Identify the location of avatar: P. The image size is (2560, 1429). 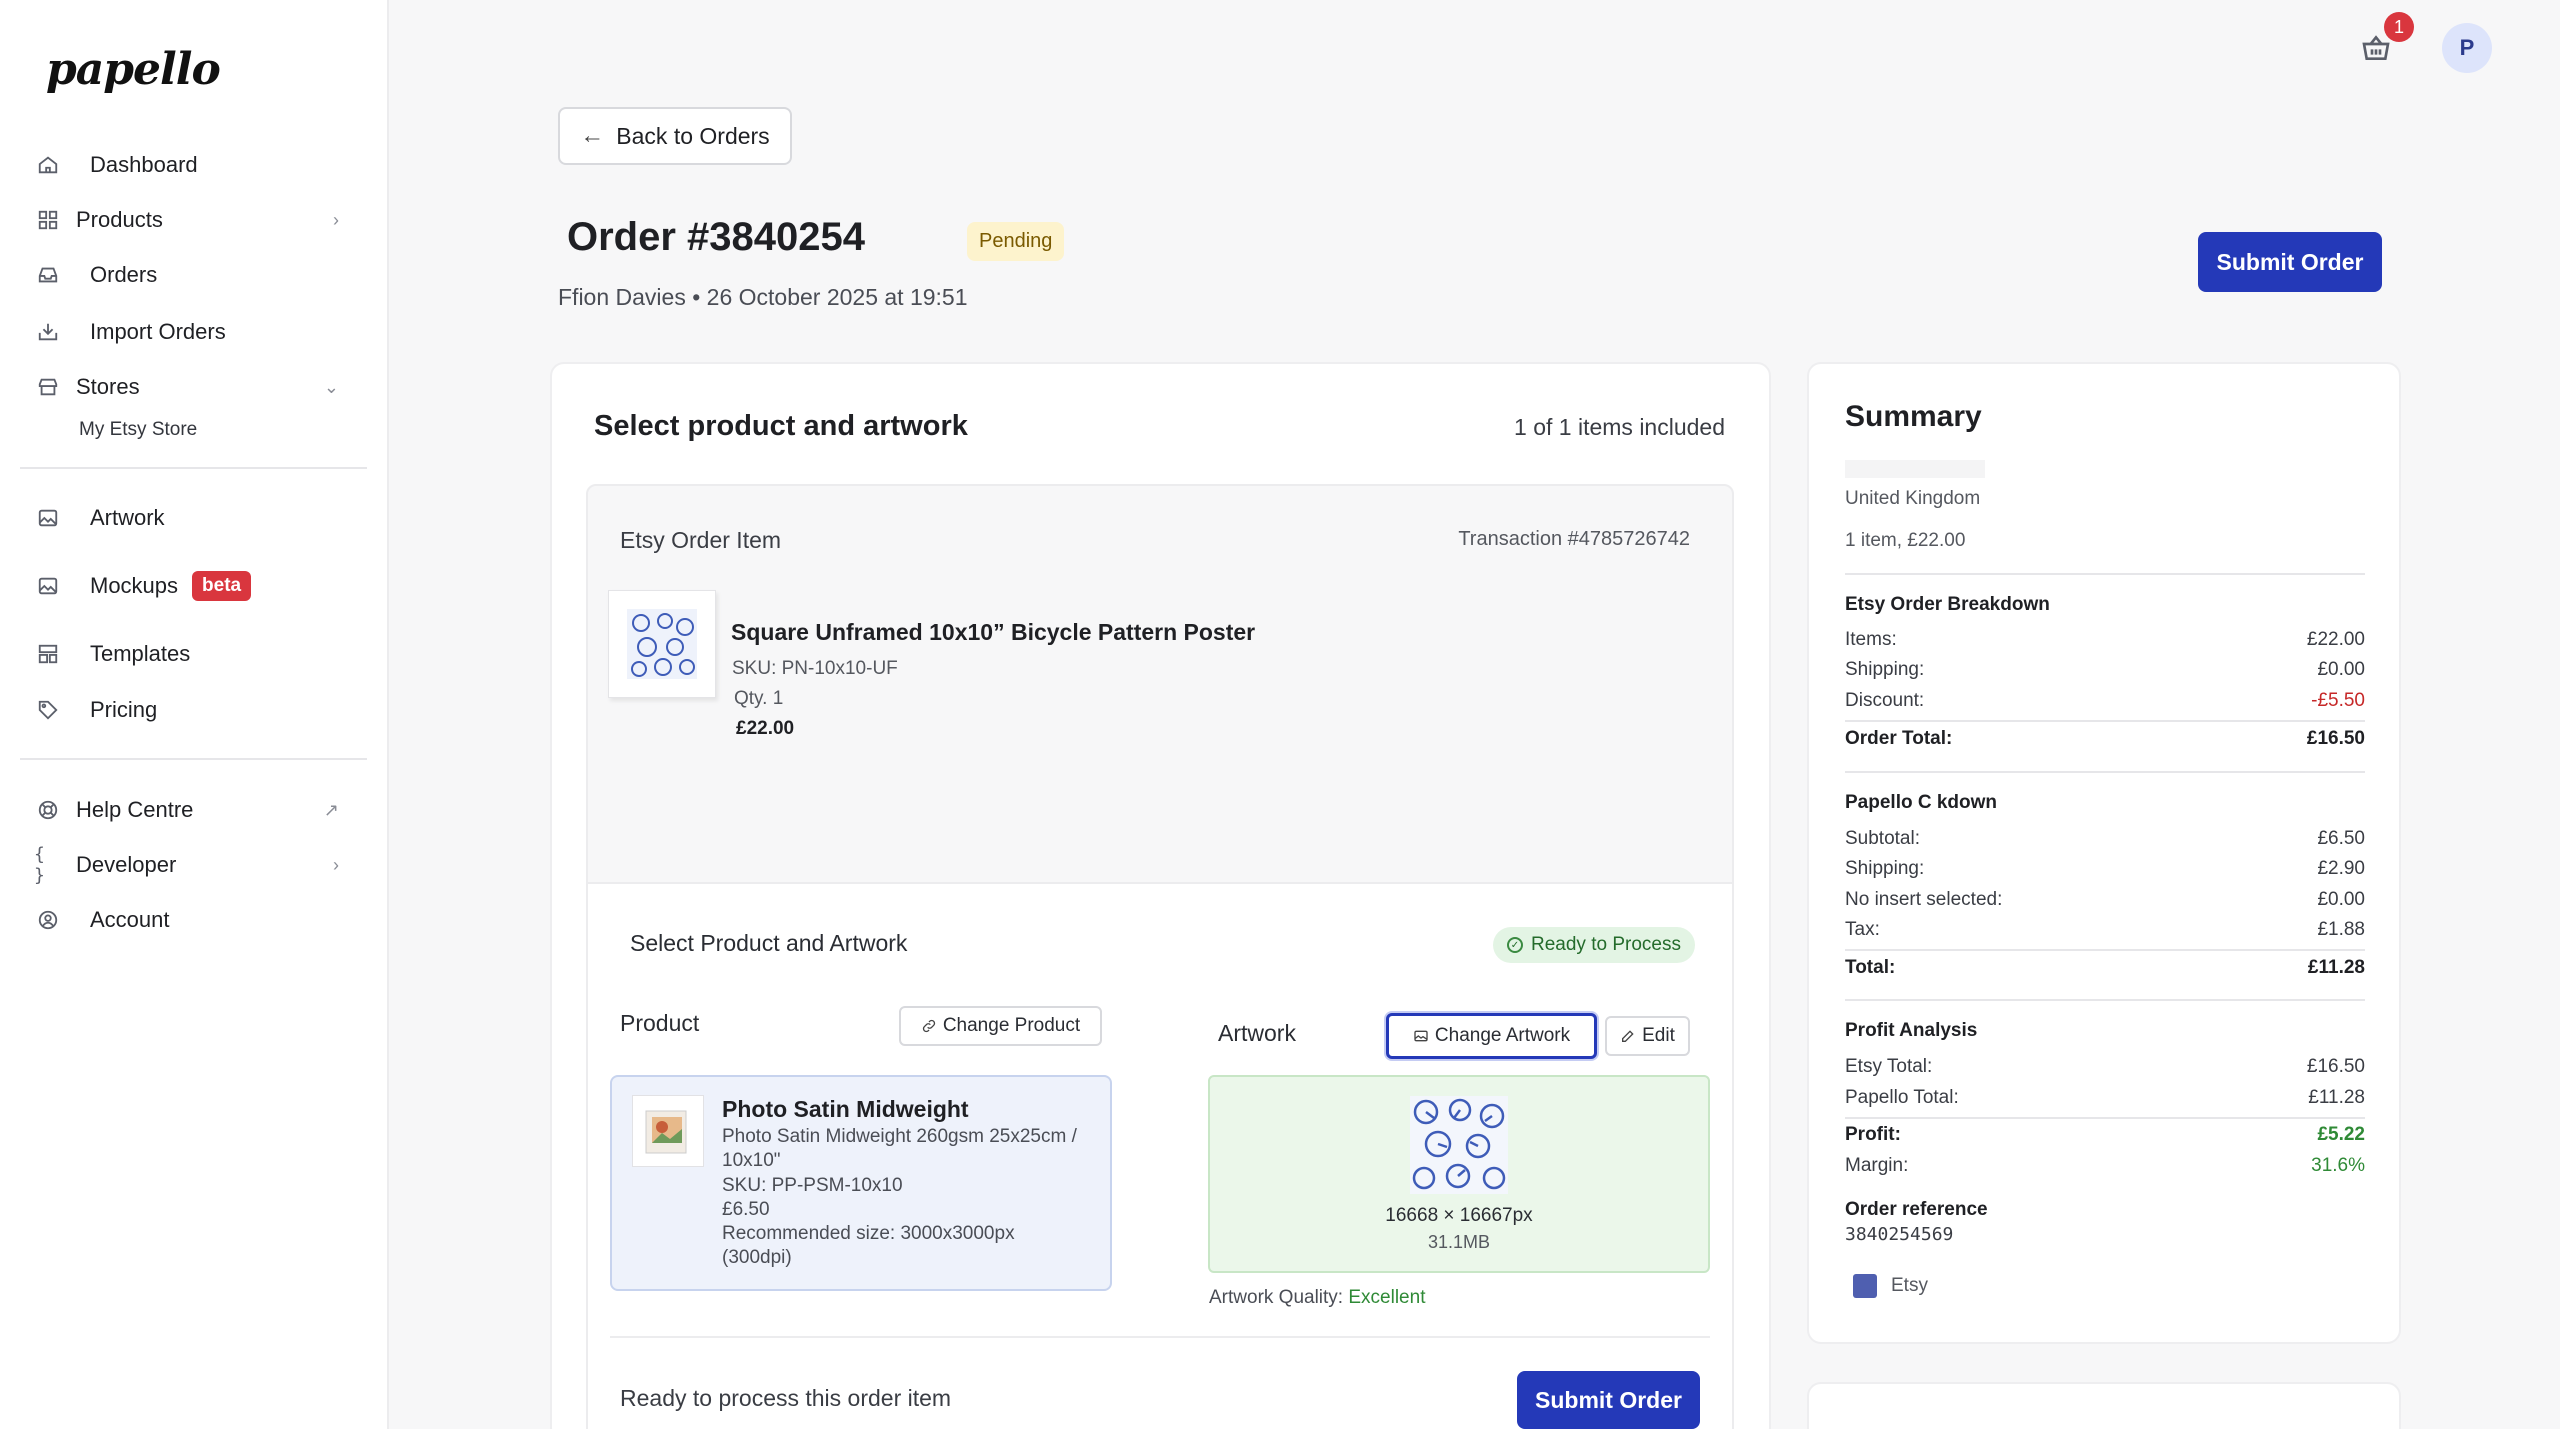
(2467, 48).